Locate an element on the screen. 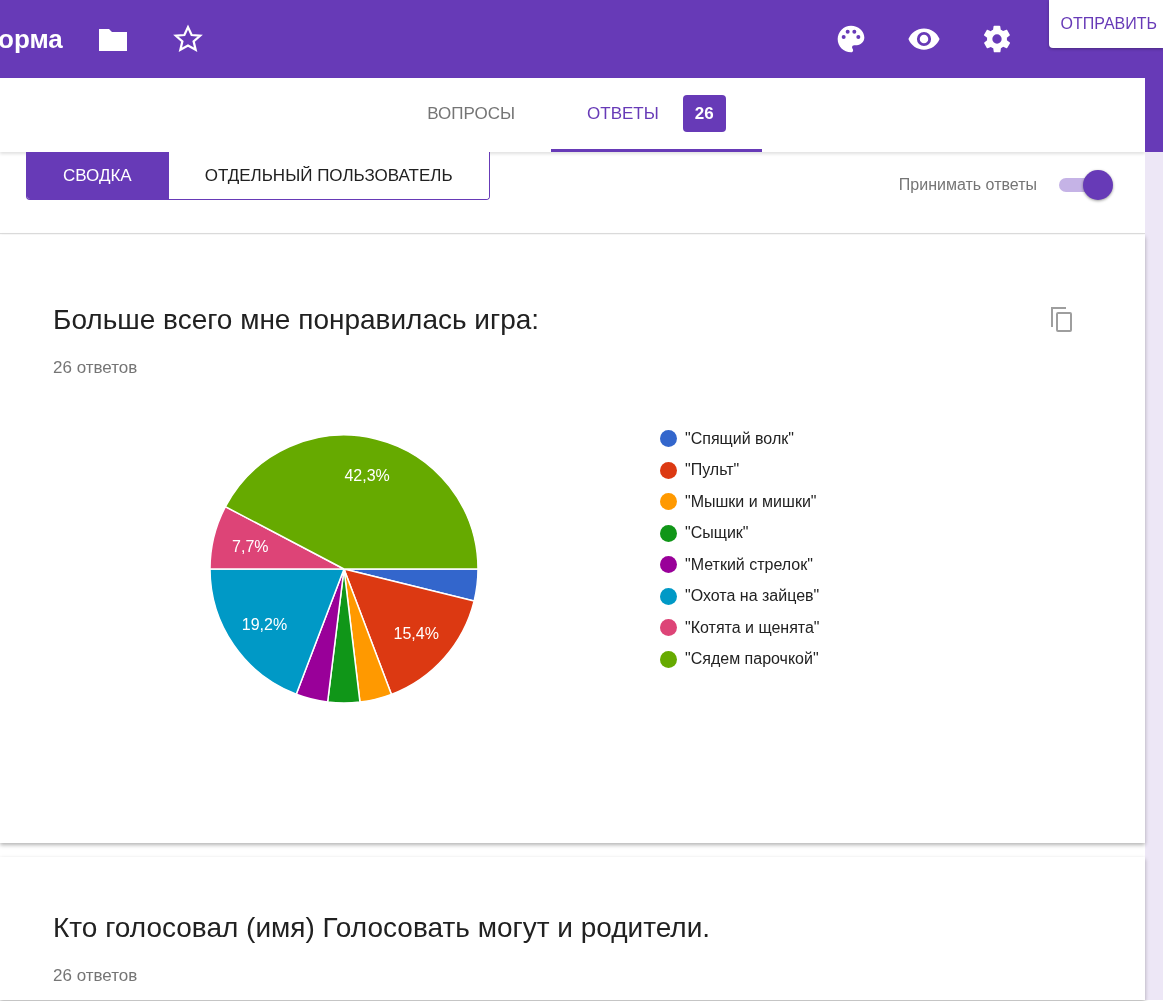 The height and width of the screenshot is (1001, 1163). view-option: СВОДКА is located at coordinates (97, 175).